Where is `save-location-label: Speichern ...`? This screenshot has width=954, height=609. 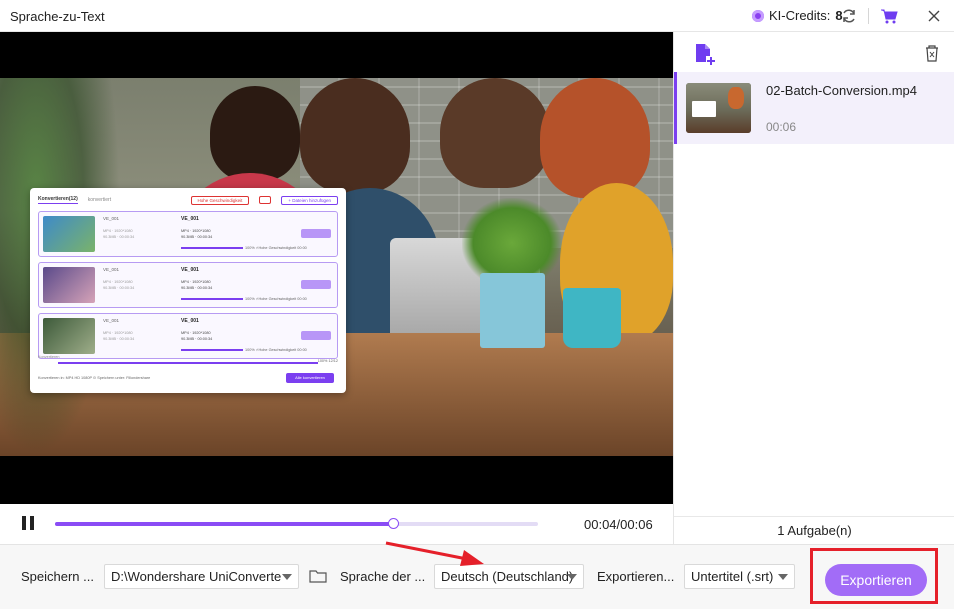 save-location-label: Speichern ... is located at coordinates (57, 576).